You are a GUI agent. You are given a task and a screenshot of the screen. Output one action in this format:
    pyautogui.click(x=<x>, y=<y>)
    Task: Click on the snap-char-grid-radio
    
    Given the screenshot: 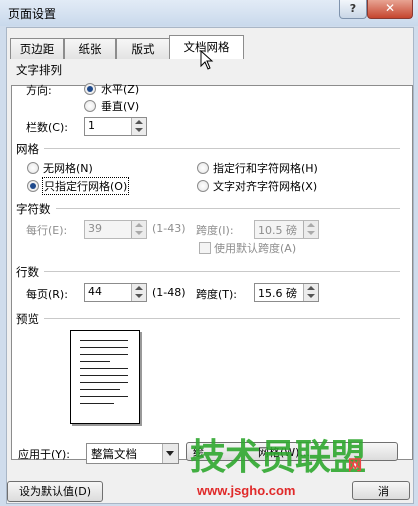 What is the action you would take?
    pyautogui.click(x=203, y=186)
    